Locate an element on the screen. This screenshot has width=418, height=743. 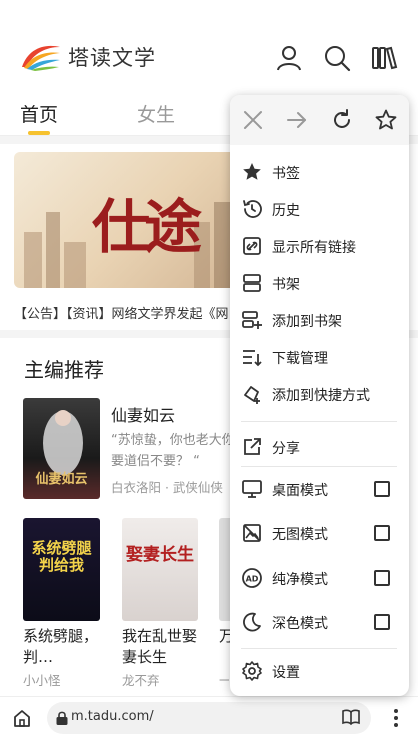
no-image-mode-checkbox is located at coordinates (382, 533).